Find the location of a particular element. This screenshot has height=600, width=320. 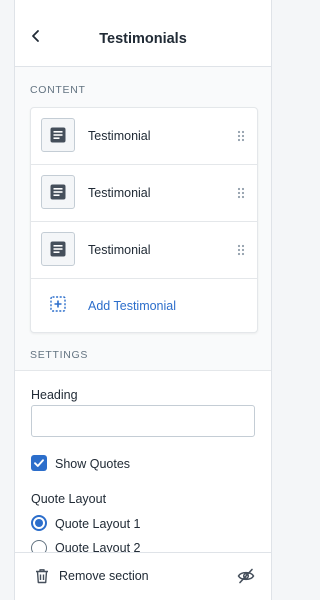

content-section-label: CONTENT is located at coordinates (58, 90).